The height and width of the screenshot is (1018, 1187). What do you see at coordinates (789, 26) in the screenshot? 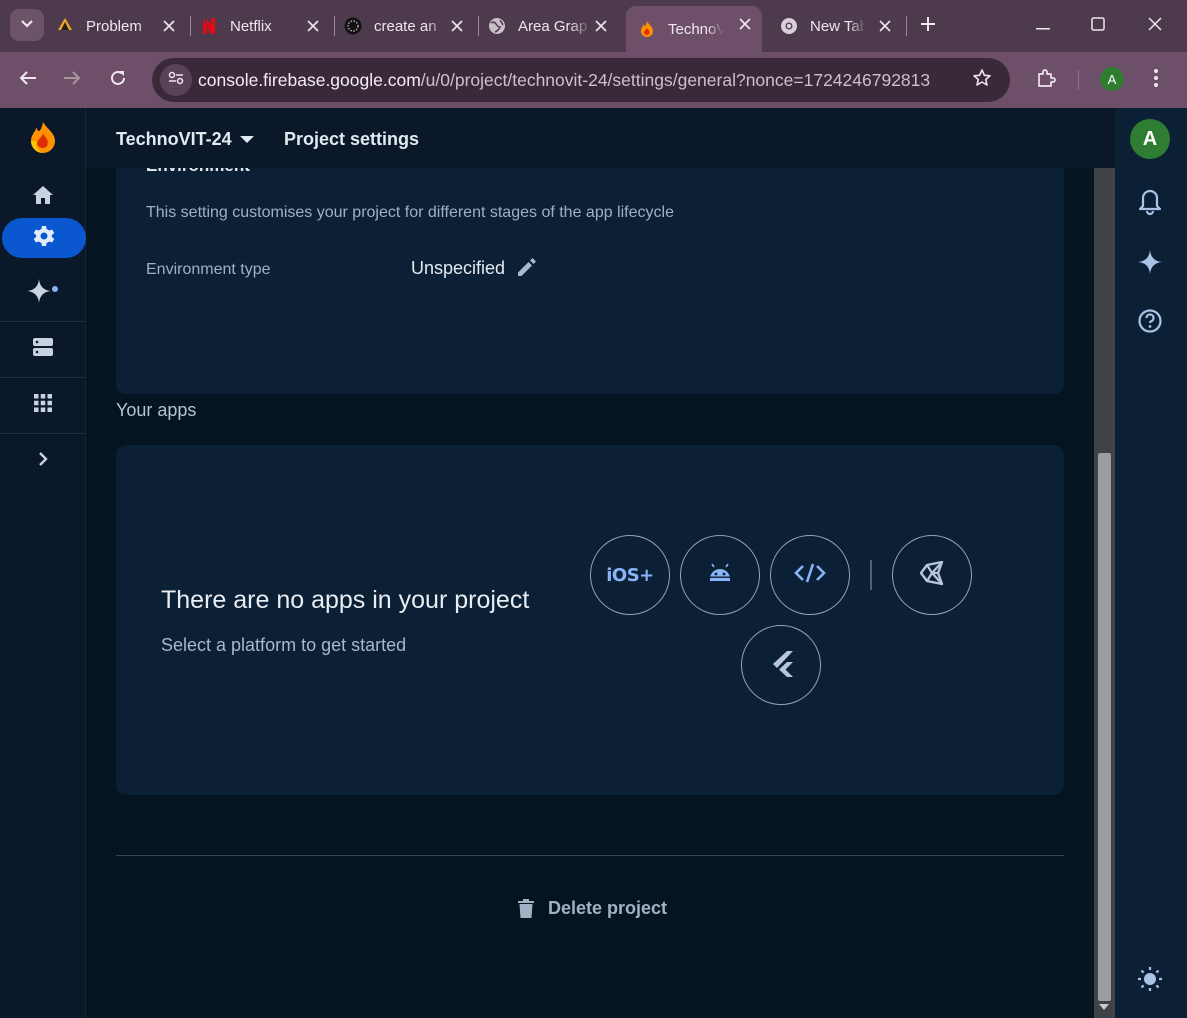
I see `chrome-favicon` at bounding box center [789, 26].